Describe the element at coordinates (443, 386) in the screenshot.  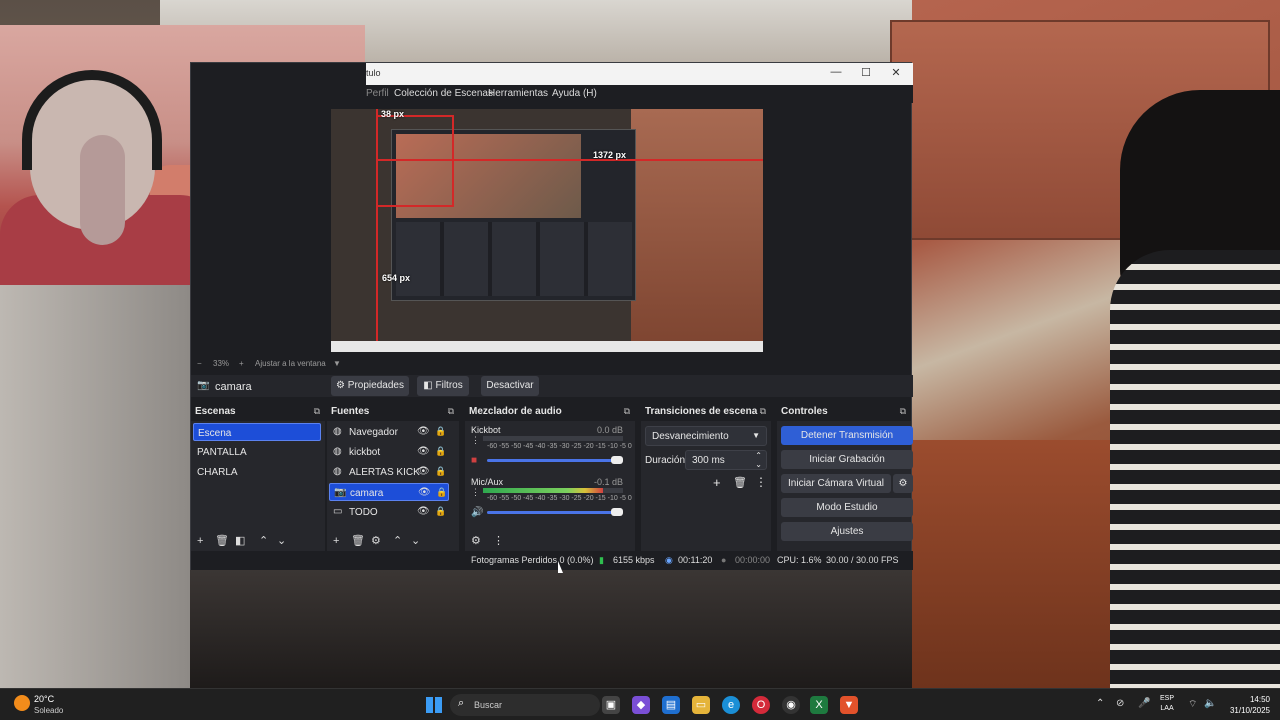
I see `filters-button: ◧ Filtros` at that location.